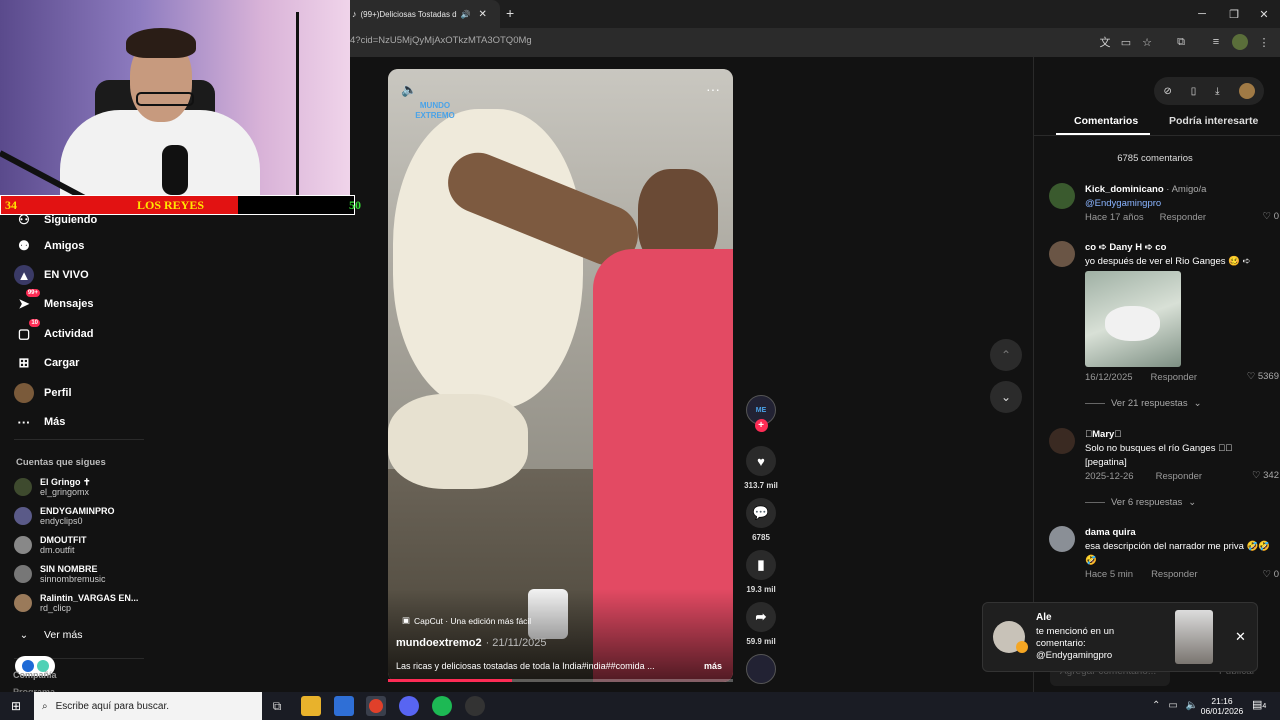 This screenshot has height=720, width=1280. What do you see at coordinates (1147, 42) in the screenshot?
I see `bookmark-star-icon: ☆` at bounding box center [1147, 42].